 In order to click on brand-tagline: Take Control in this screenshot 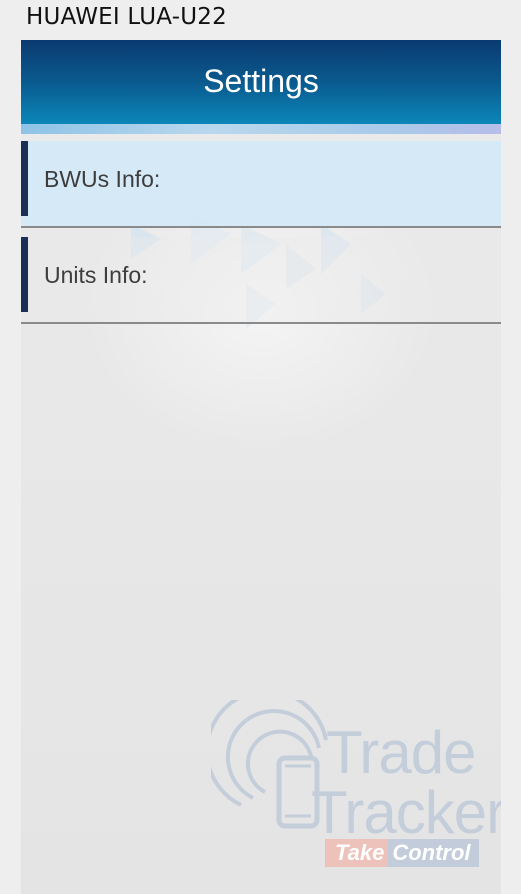, I will do `click(405, 853)`.